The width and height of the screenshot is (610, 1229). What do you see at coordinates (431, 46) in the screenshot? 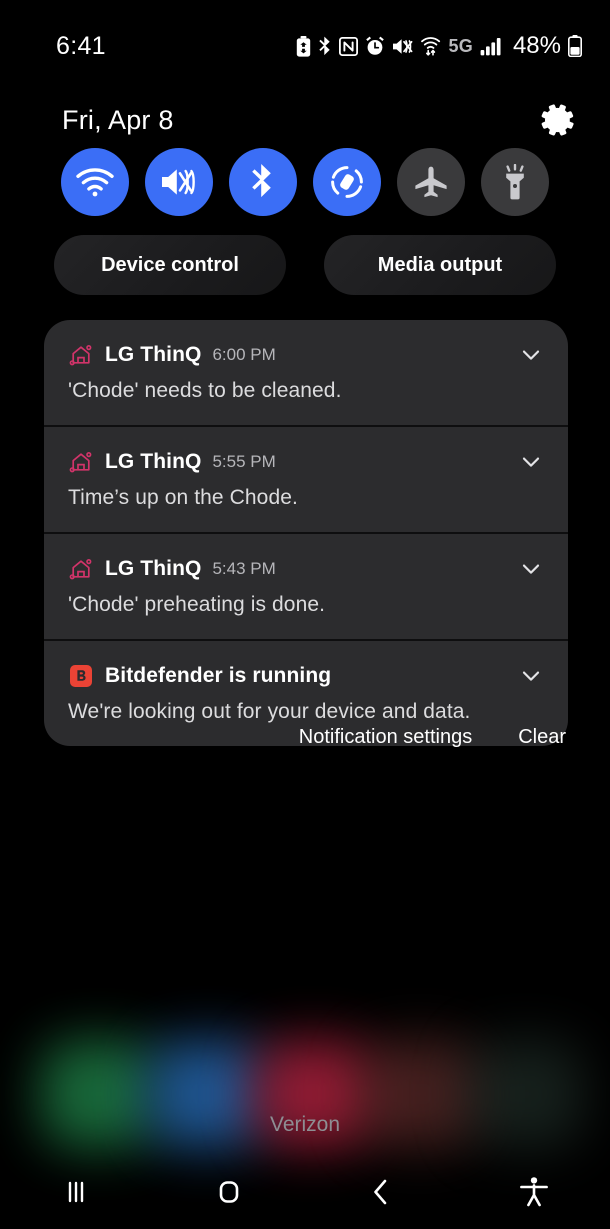
I see `wifi-calling-icon` at bounding box center [431, 46].